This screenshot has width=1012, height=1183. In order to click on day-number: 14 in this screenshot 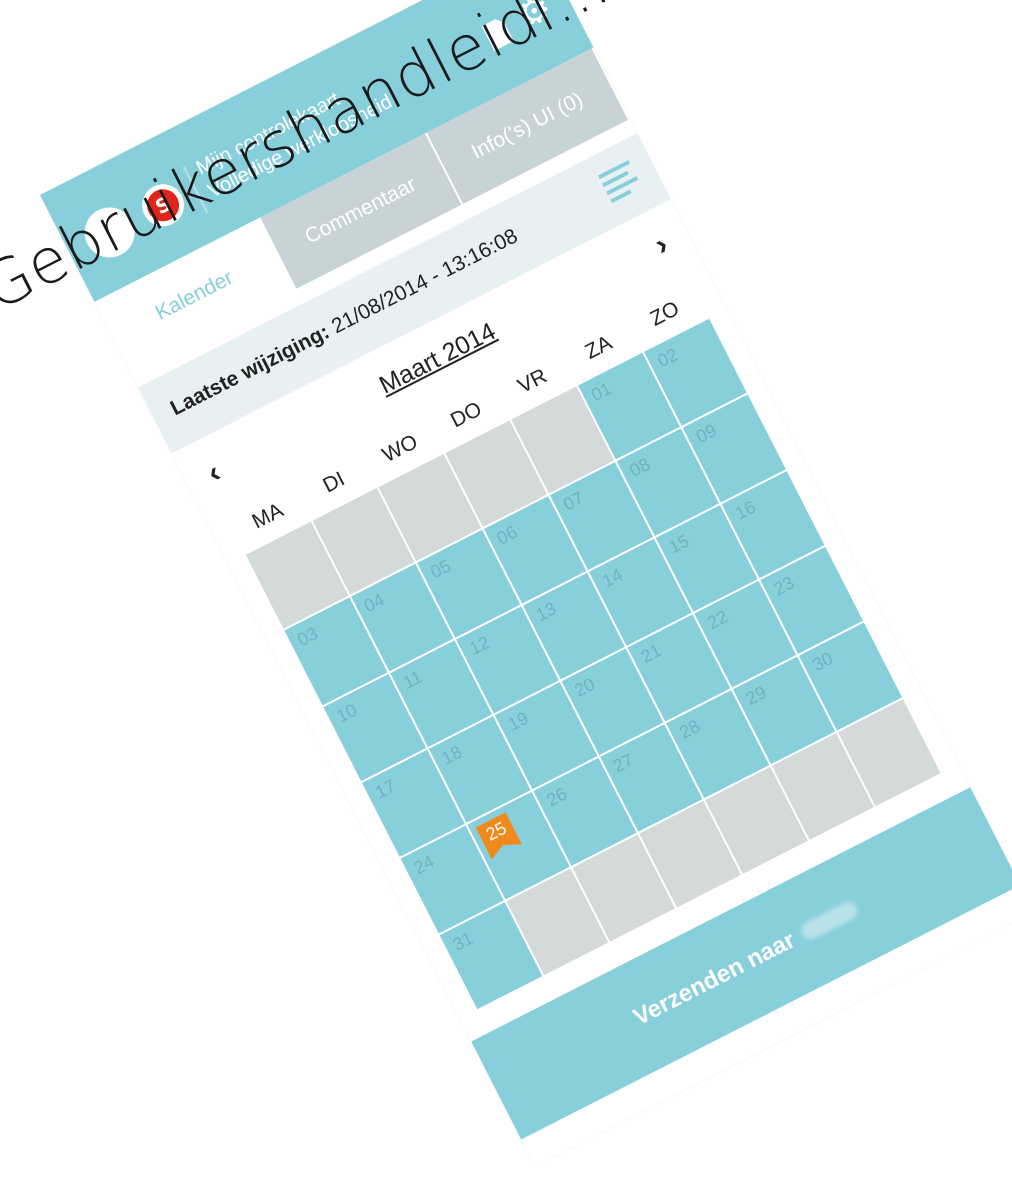, I will do `click(612, 577)`.